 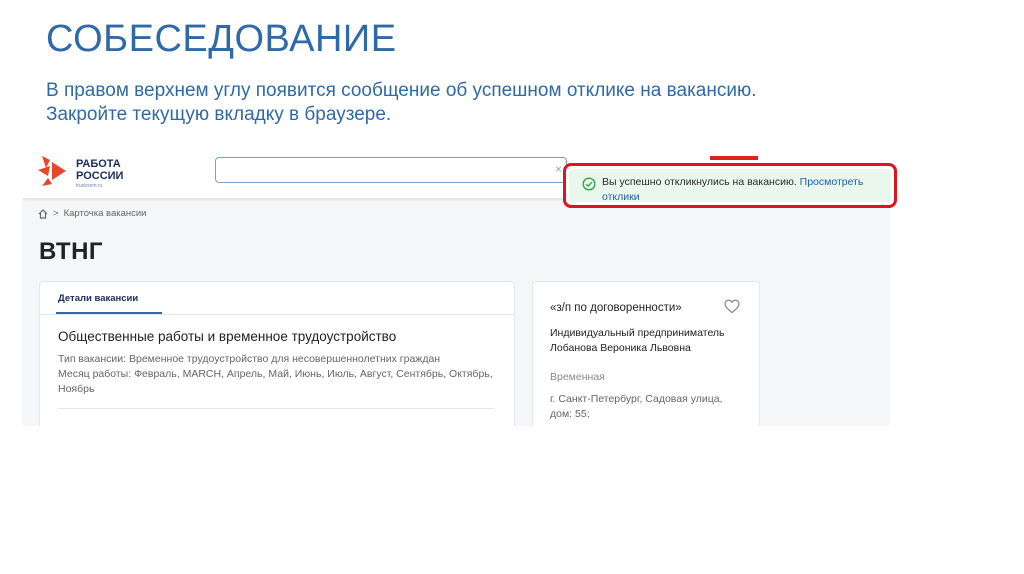 What do you see at coordinates (52, 171) in the screenshot?
I see `logo-mark-icon` at bounding box center [52, 171].